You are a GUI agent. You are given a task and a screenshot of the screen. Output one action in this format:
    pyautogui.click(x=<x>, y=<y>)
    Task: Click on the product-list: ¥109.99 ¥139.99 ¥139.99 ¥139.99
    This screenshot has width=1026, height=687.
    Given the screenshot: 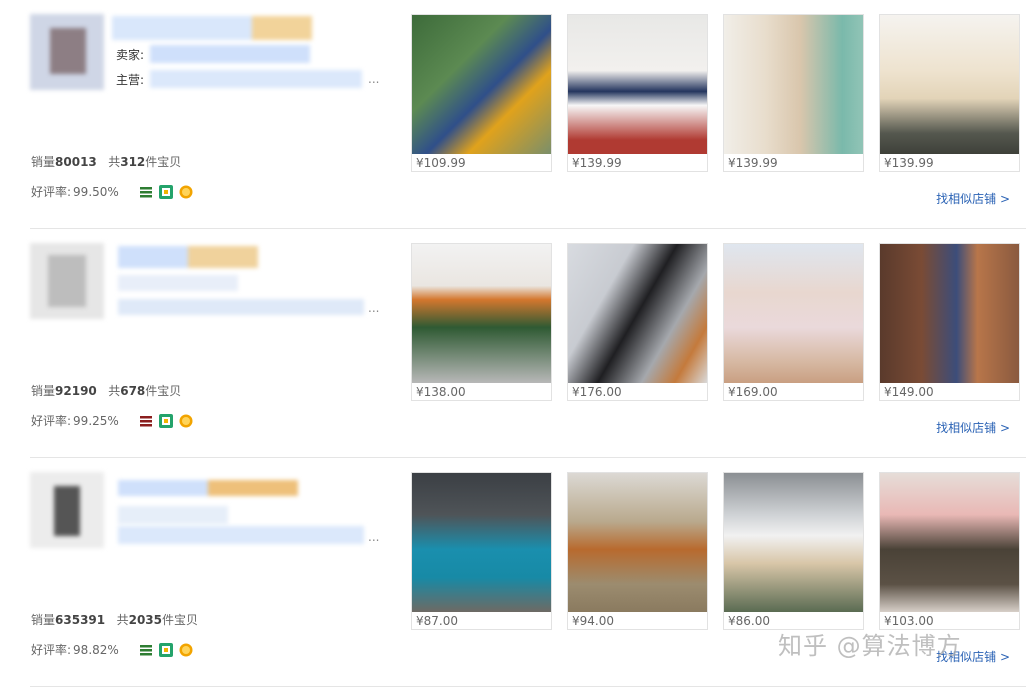 What is the action you would take?
    pyautogui.click(x=715, y=93)
    